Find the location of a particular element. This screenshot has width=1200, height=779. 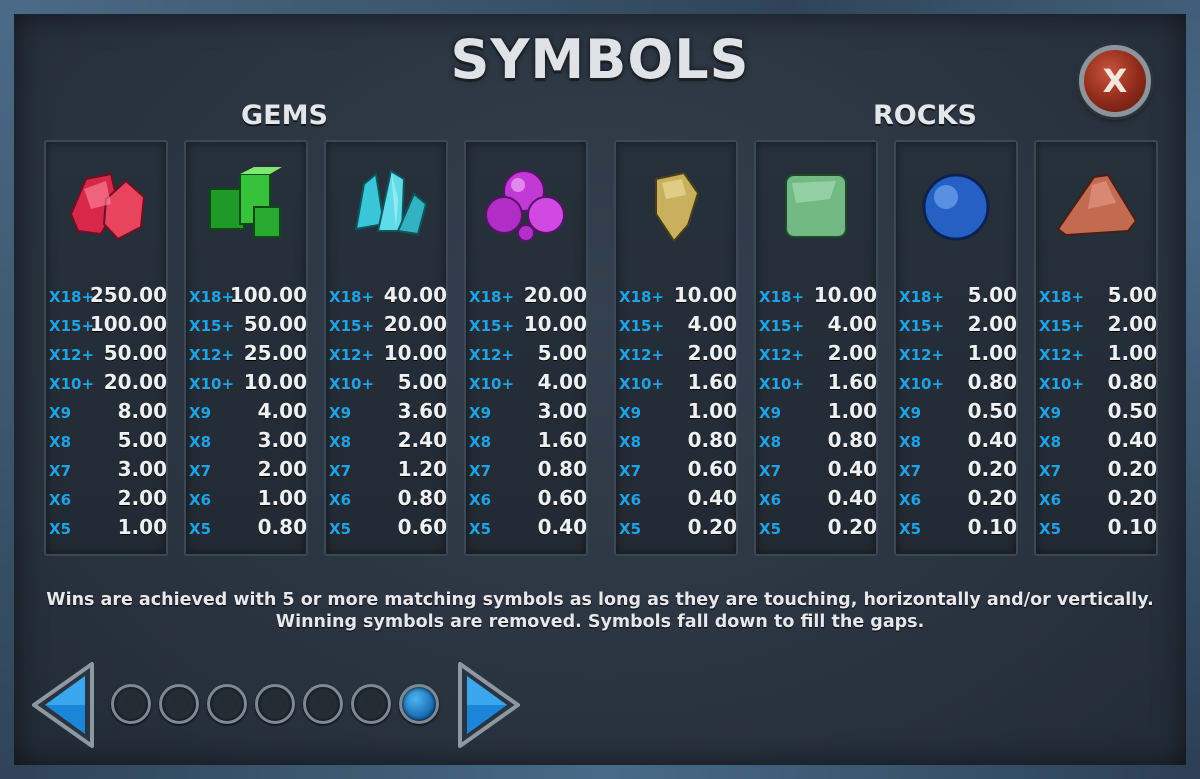

prev-page-arrow-icon is located at coordinates (63, 705).